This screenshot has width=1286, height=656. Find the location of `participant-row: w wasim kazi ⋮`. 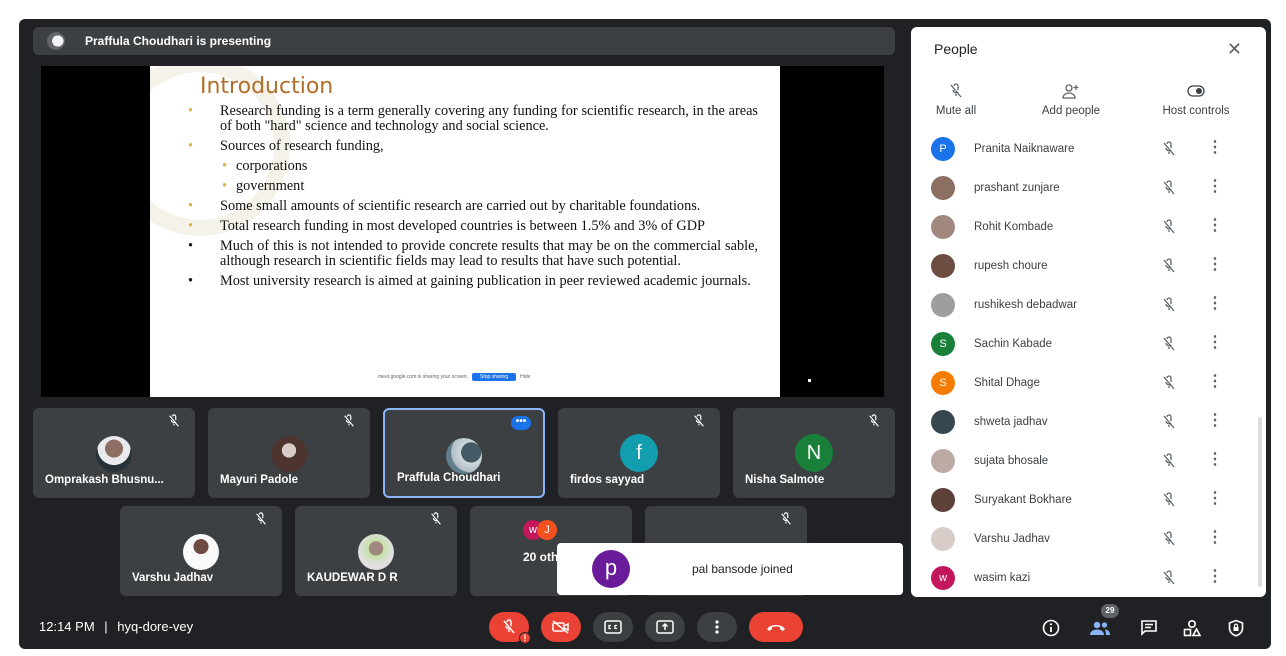

participant-row: w wasim kazi ⋮ is located at coordinates (1081, 577).